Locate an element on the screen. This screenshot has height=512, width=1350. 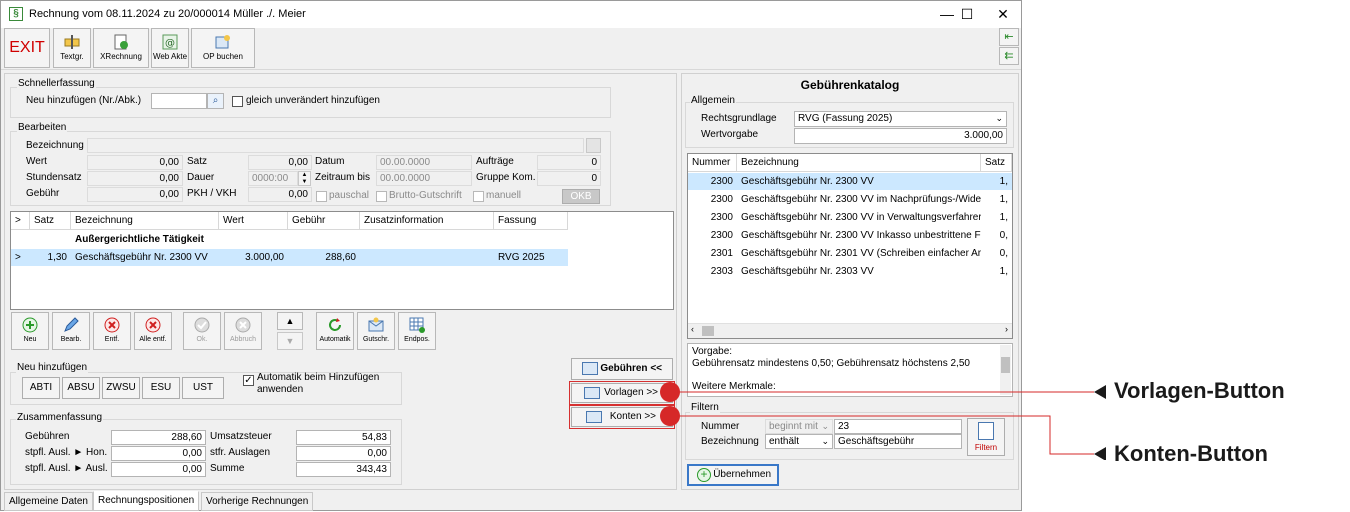
webakte-button: @ Web Akte is located at coordinates (170, 48).